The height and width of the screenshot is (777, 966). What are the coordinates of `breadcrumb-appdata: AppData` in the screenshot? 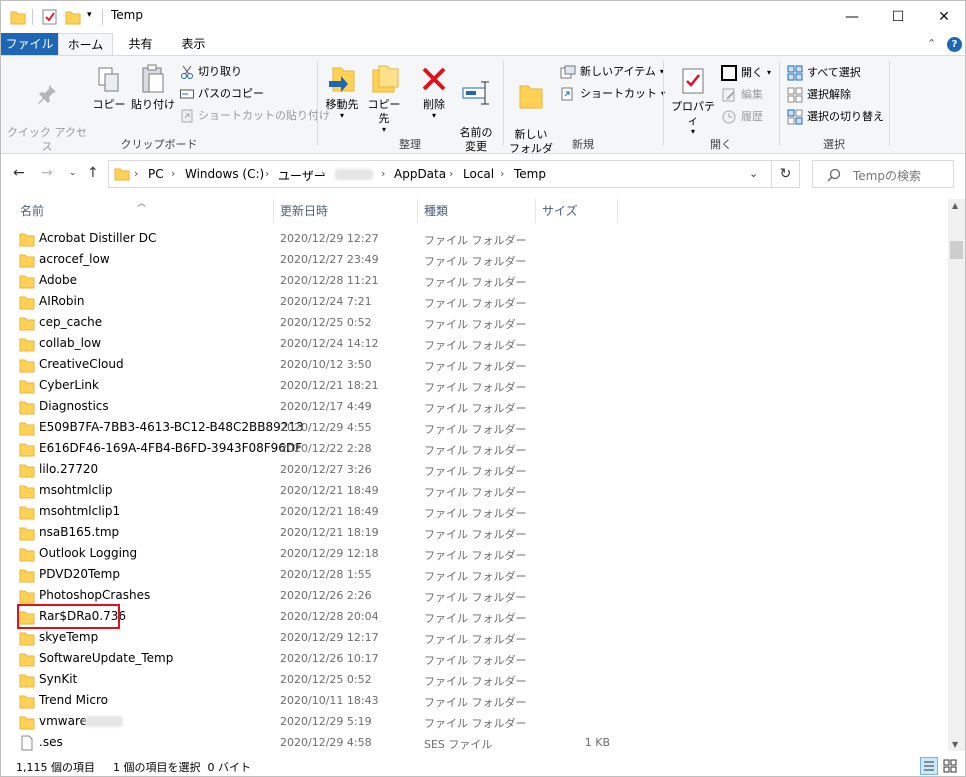 It's located at (420, 174).